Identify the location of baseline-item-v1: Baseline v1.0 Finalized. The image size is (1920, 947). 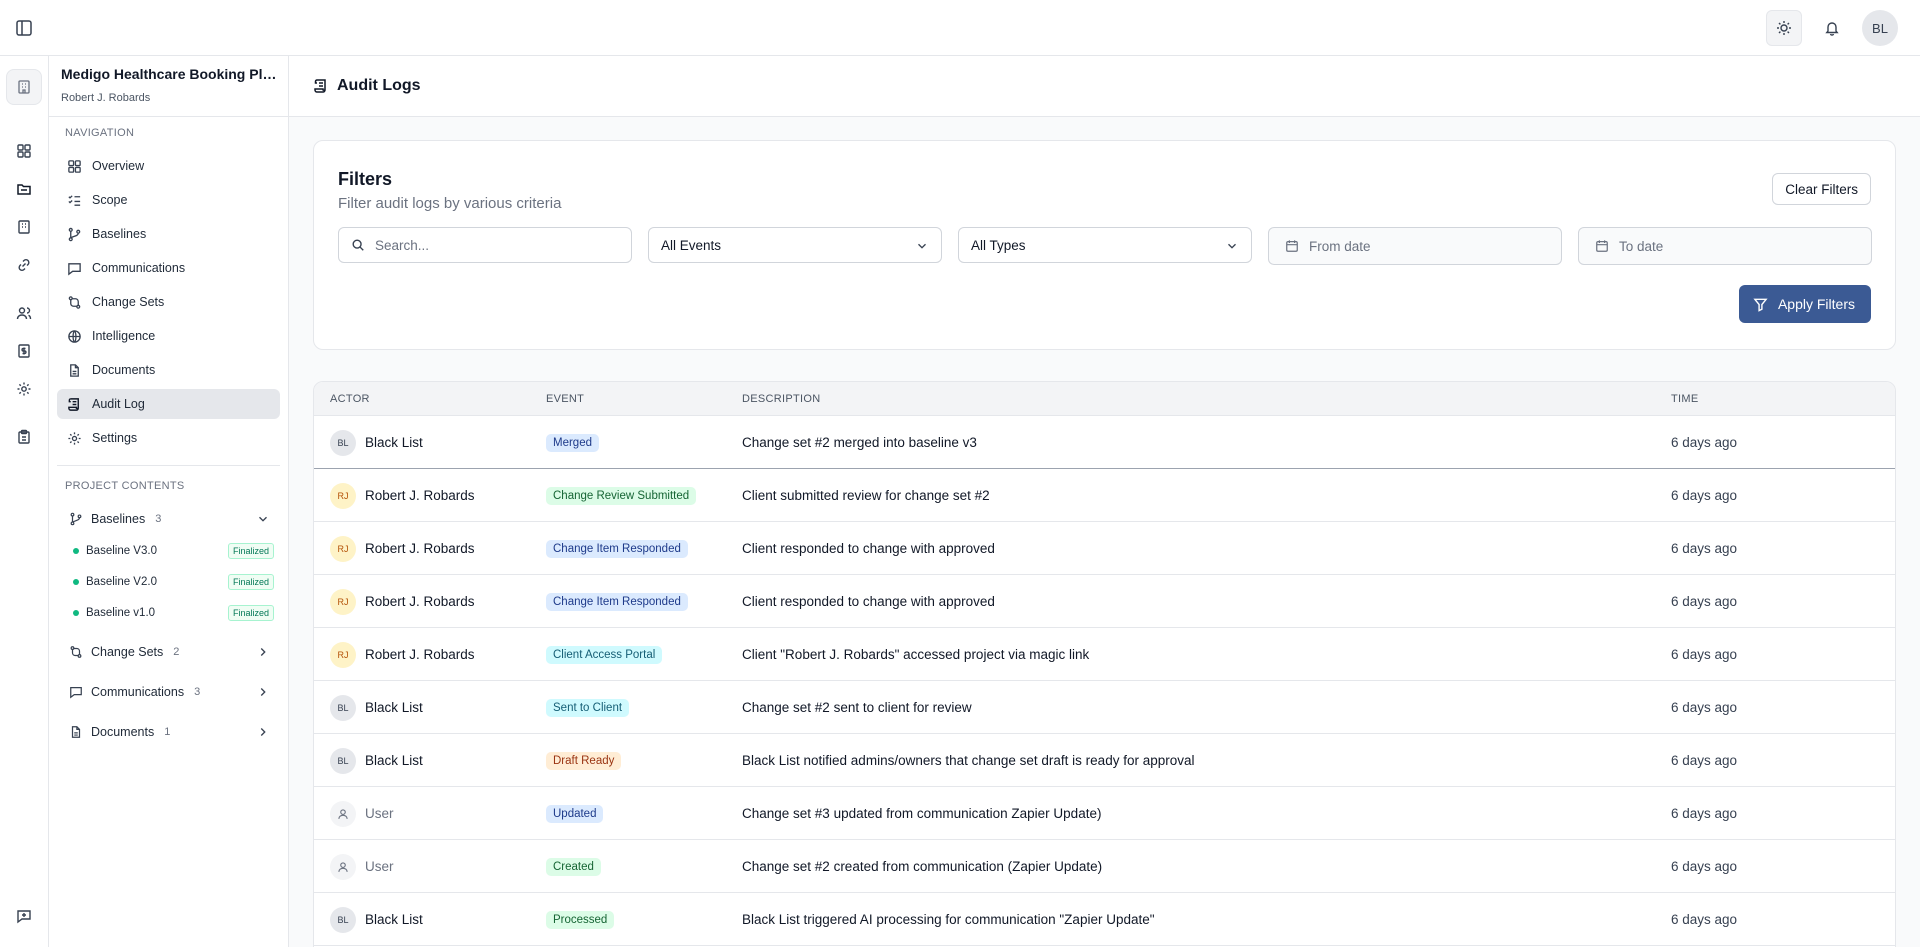
(176, 613).